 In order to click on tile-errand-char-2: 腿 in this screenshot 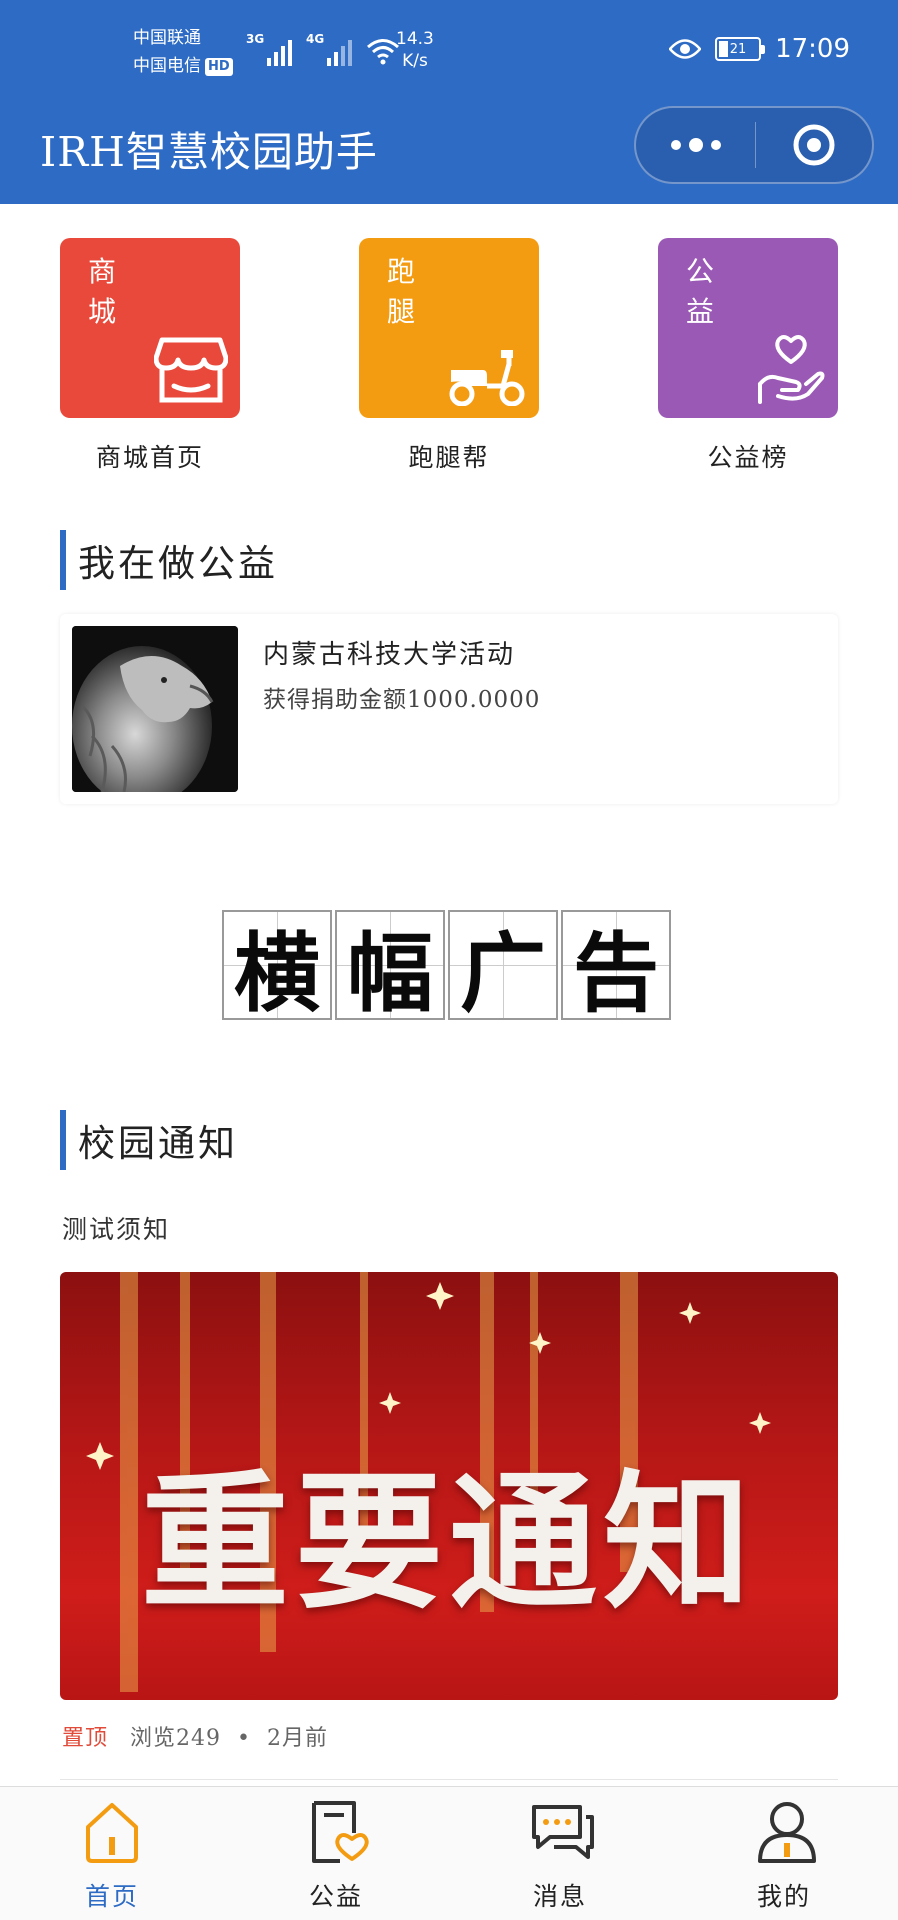, I will do `click(401, 311)`.